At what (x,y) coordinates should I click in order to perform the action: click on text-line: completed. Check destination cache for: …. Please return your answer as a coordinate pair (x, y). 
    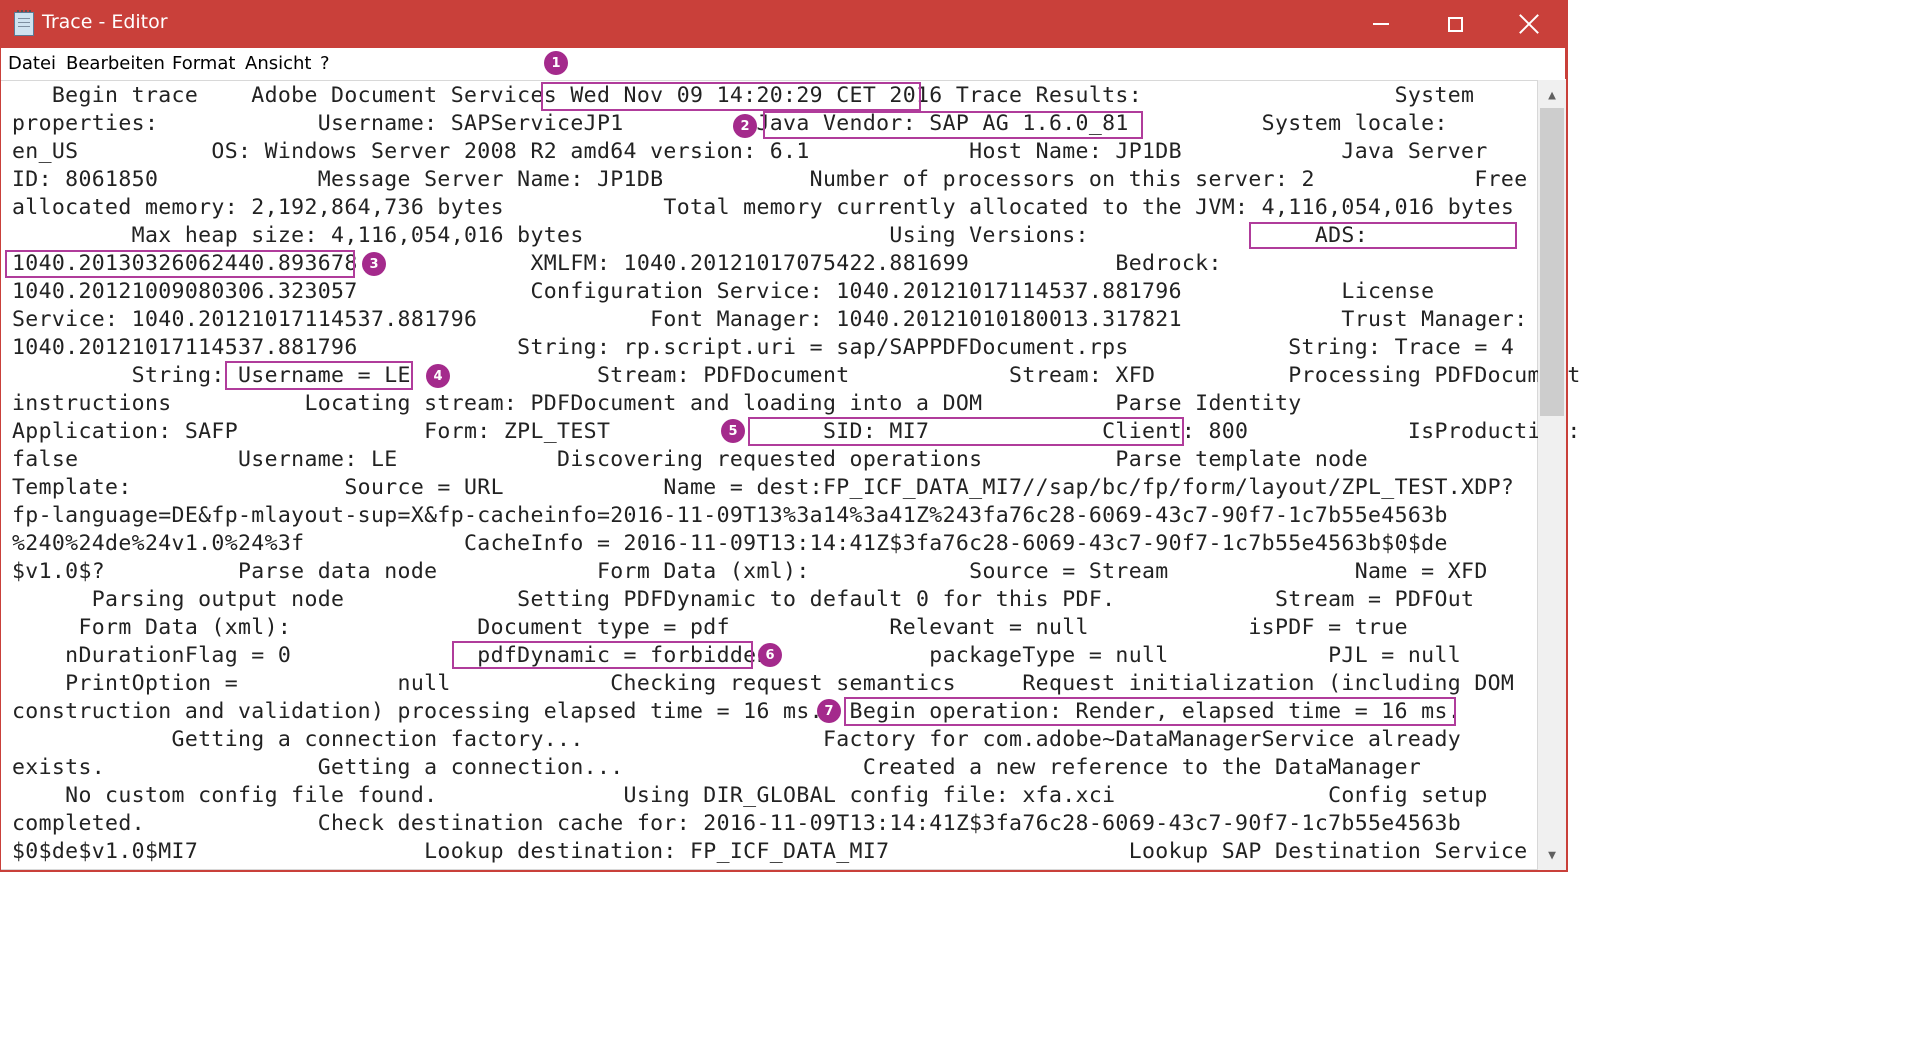
    Looking at the image, I should click on (737, 823).